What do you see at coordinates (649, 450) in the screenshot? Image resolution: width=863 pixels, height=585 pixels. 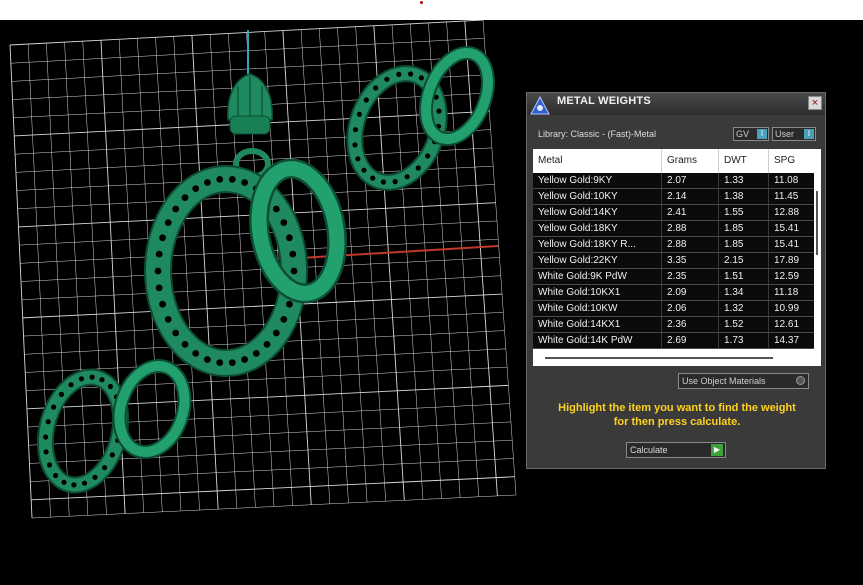 I see `calculate-label: Calculate` at bounding box center [649, 450].